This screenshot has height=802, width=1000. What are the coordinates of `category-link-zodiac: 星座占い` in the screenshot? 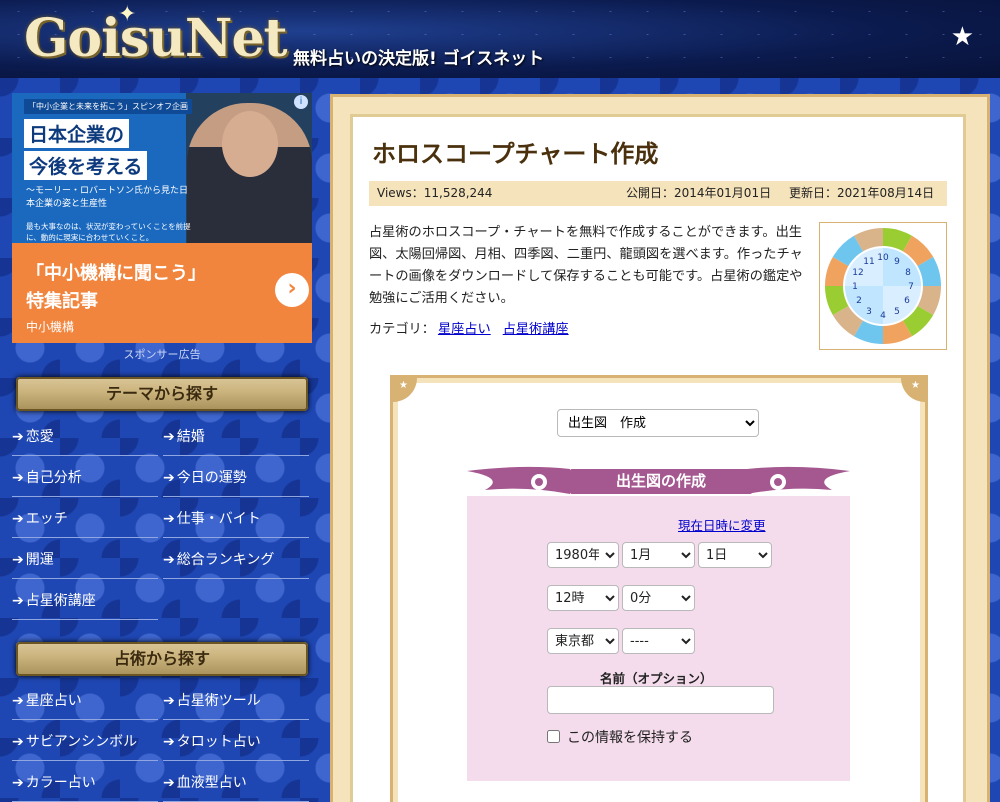 It's located at (464, 329).